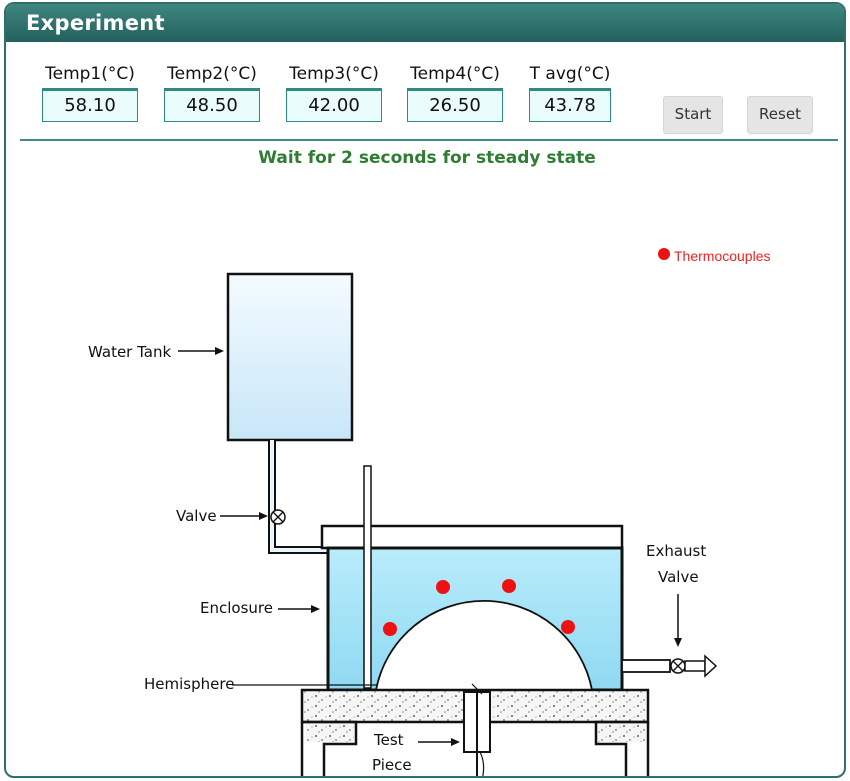 The height and width of the screenshot is (781, 850). I want to click on hemisphere-label: Hemisphere, so click(189, 684).